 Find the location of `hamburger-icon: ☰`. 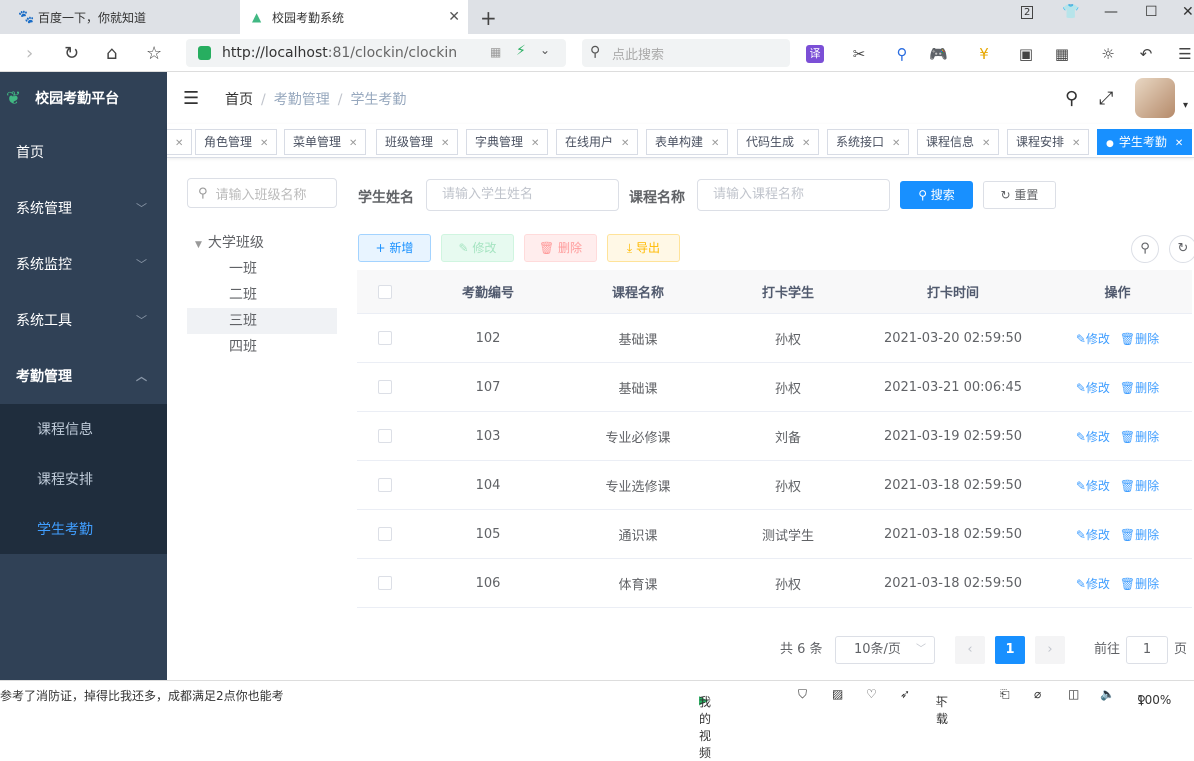

hamburger-icon: ☰ is located at coordinates (191, 98).